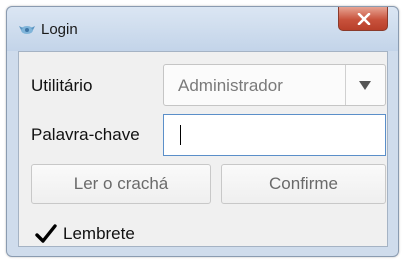 The height and width of the screenshot is (262, 404). I want to click on user-select: Administrador, so click(274, 85).